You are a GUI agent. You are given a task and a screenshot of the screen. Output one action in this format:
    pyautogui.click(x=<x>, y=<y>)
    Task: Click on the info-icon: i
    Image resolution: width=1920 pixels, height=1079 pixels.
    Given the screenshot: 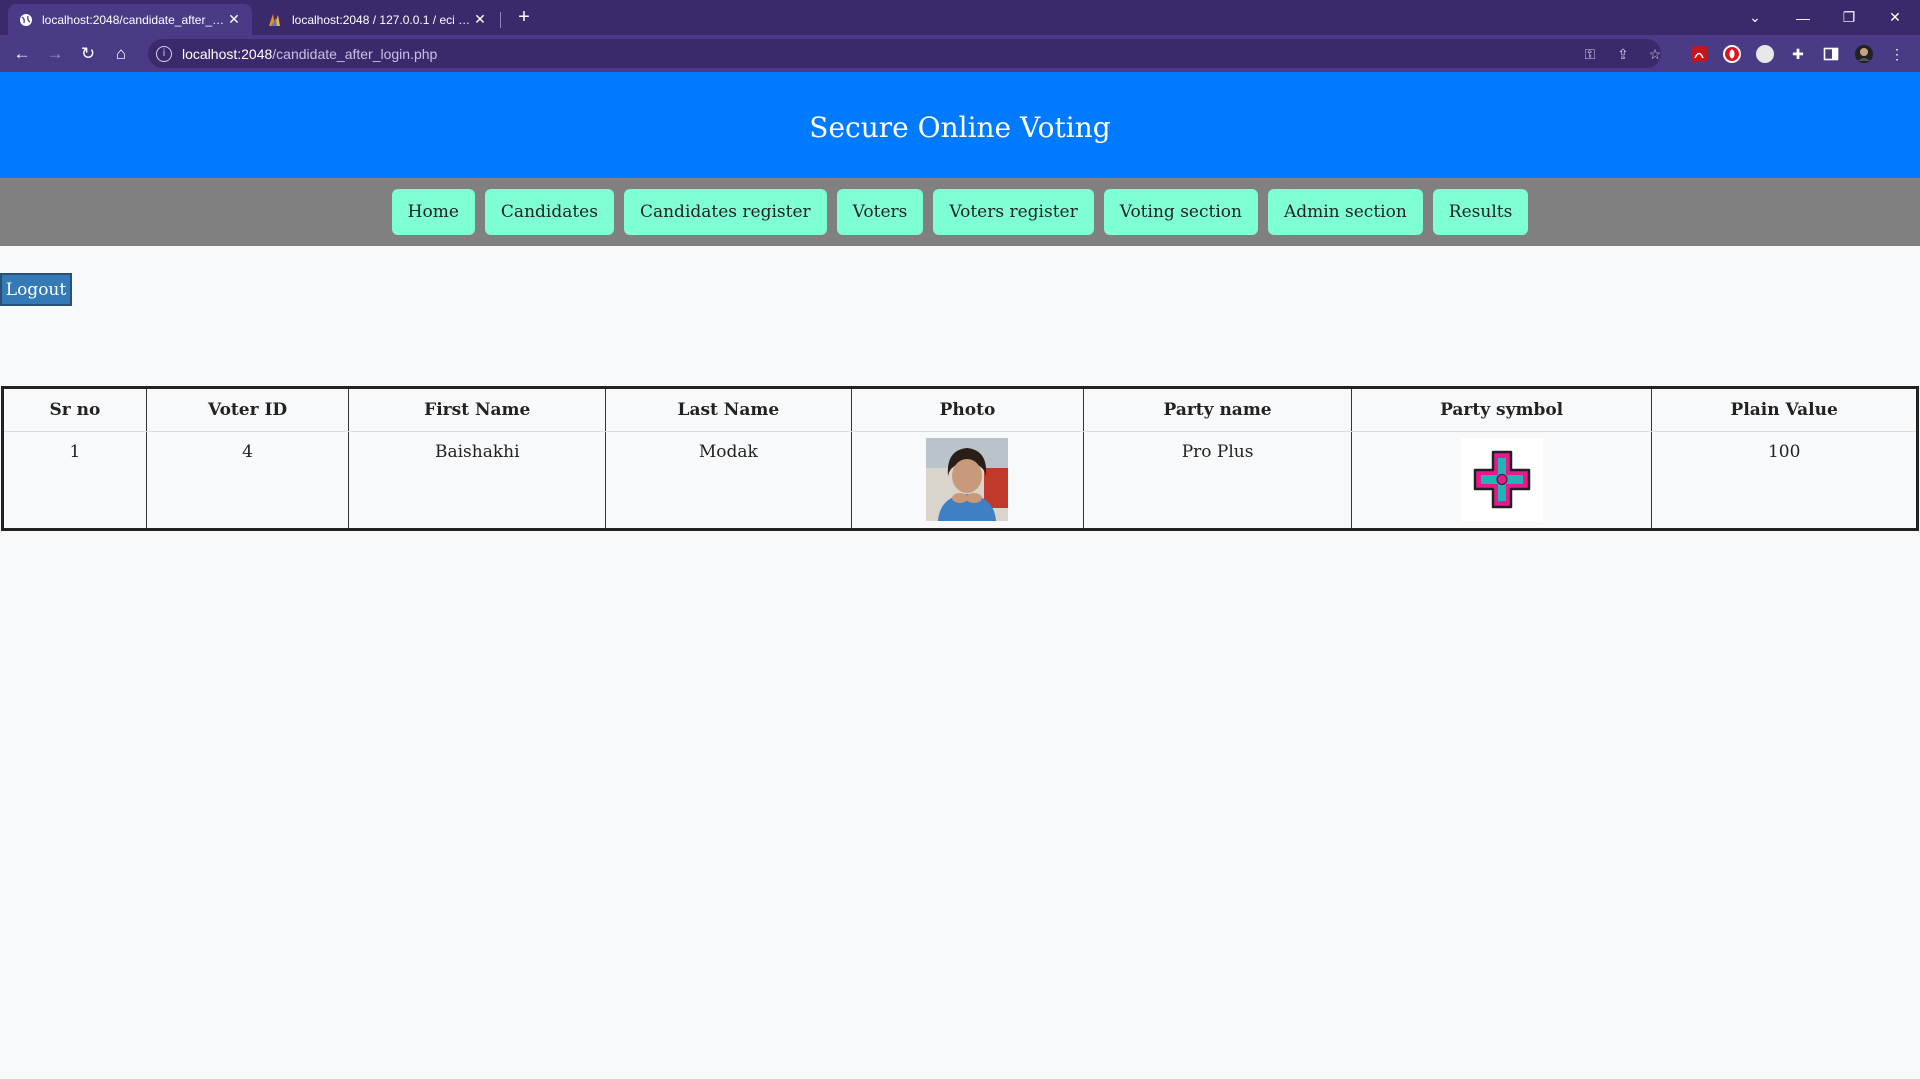 What is the action you would take?
    pyautogui.click(x=164, y=53)
    